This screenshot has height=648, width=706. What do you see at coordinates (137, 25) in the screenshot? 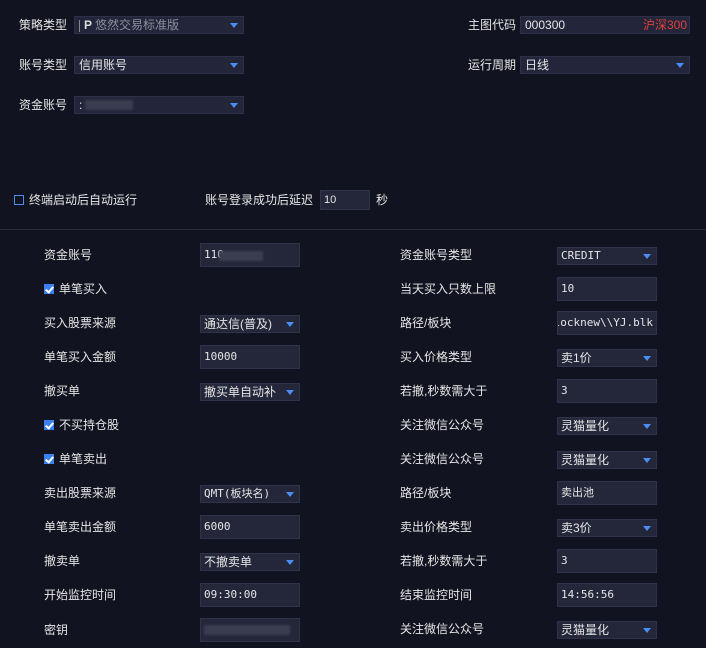
I see `strategy-type-value: 悠然交易标准版` at bounding box center [137, 25].